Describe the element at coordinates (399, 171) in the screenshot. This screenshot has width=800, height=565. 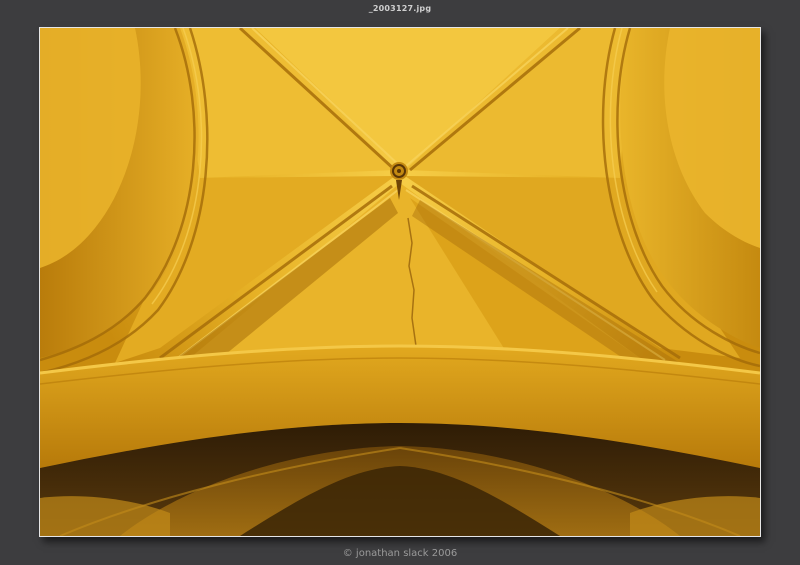
I see `ceiling-boss-icon` at that location.